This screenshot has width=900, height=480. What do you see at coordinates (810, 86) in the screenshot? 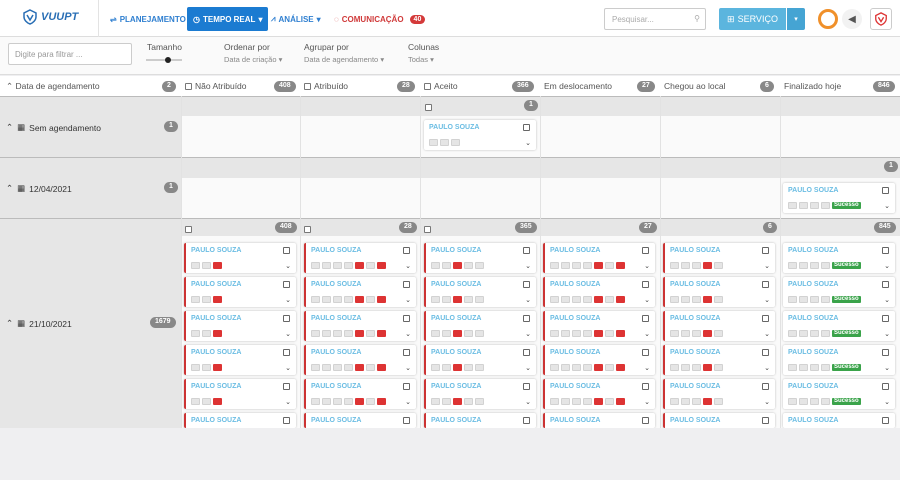
I see `column-header-finalizado: Finalizado hoje` at bounding box center [810, 86].